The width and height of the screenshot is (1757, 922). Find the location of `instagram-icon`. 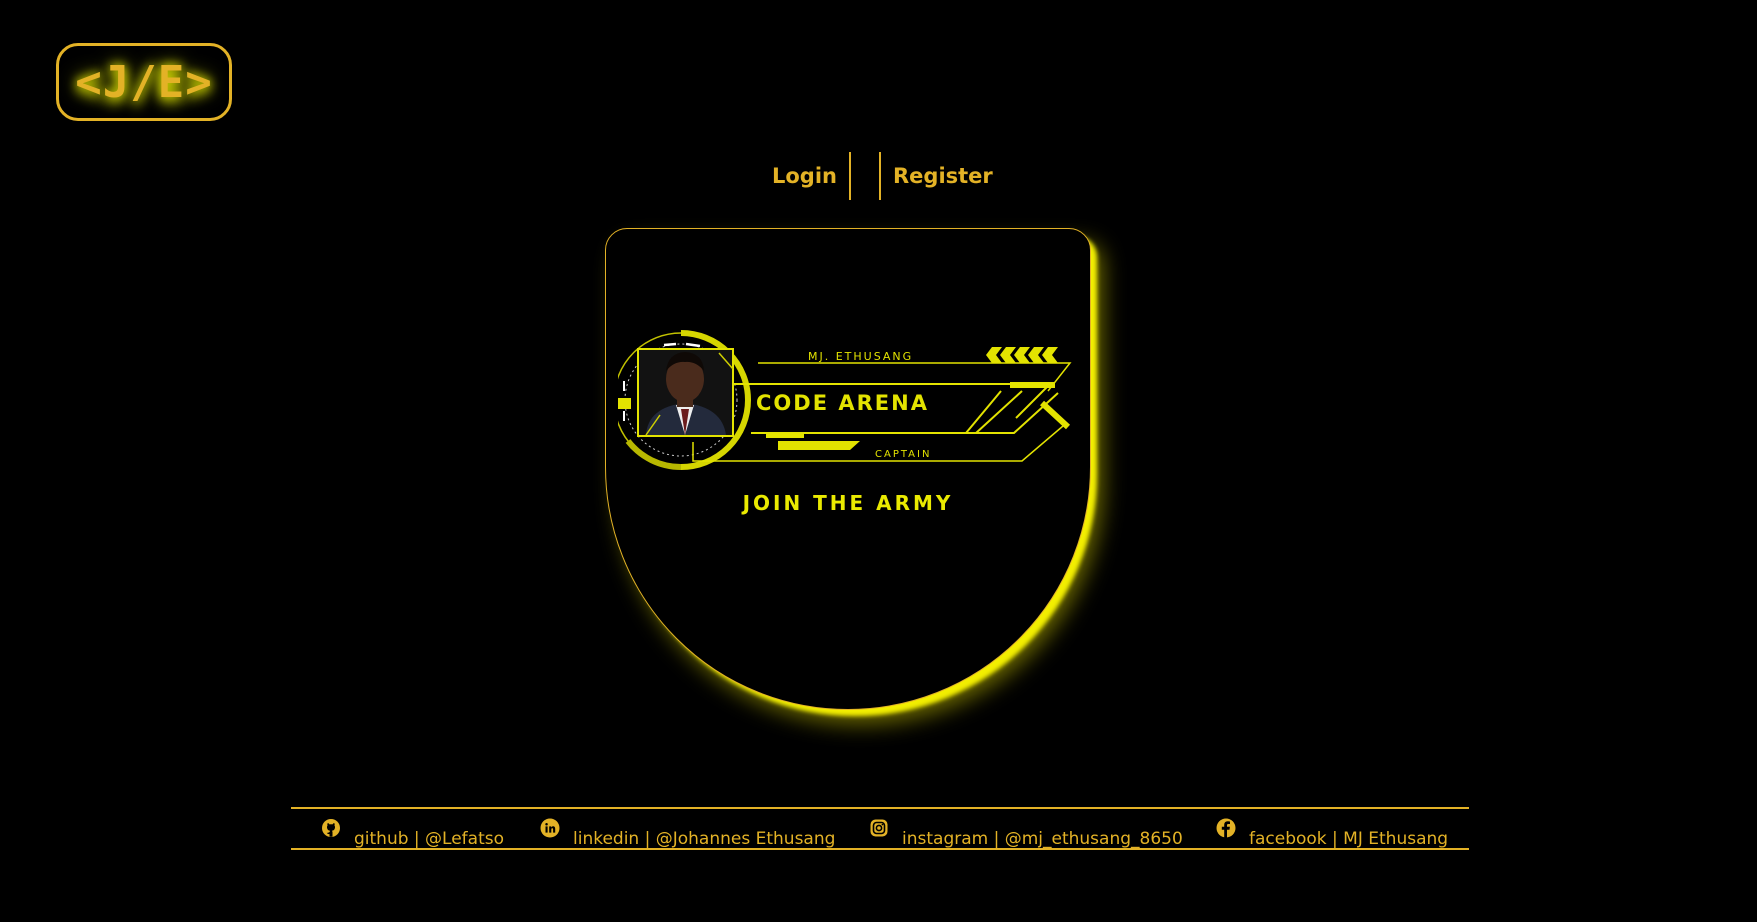

instagram-icon is located at coordinates (879, 828).